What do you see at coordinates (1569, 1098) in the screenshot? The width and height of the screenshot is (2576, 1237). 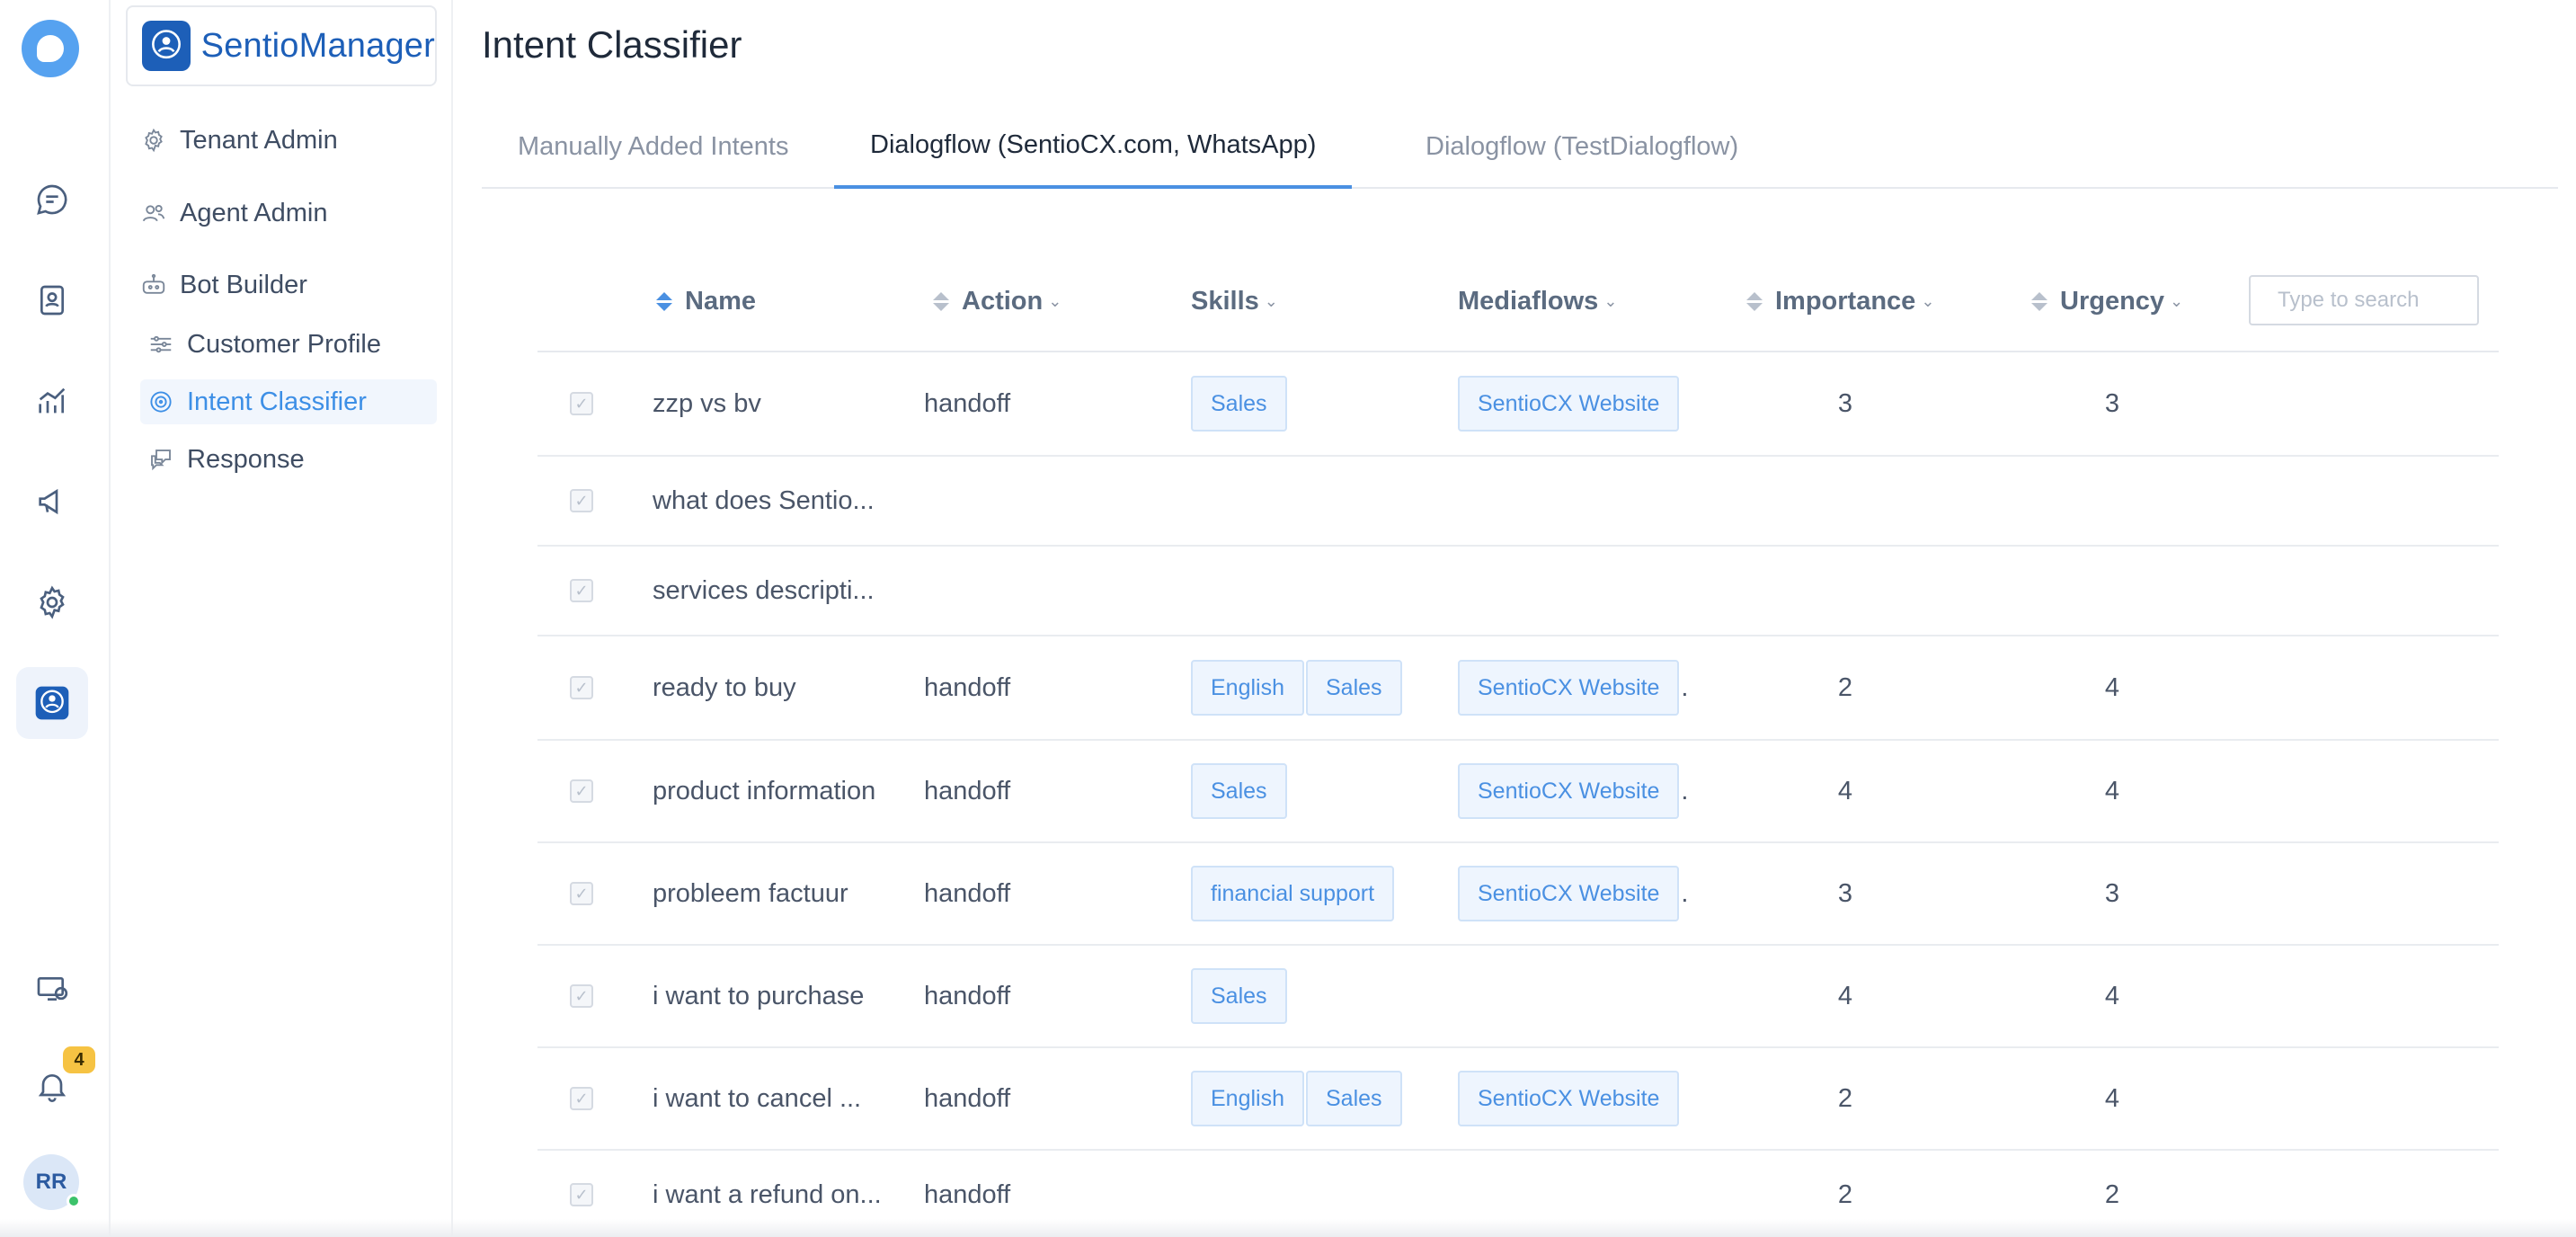 I see `intent-mediaflows: SentioCX Website` at bounding box center [1569, 1098].